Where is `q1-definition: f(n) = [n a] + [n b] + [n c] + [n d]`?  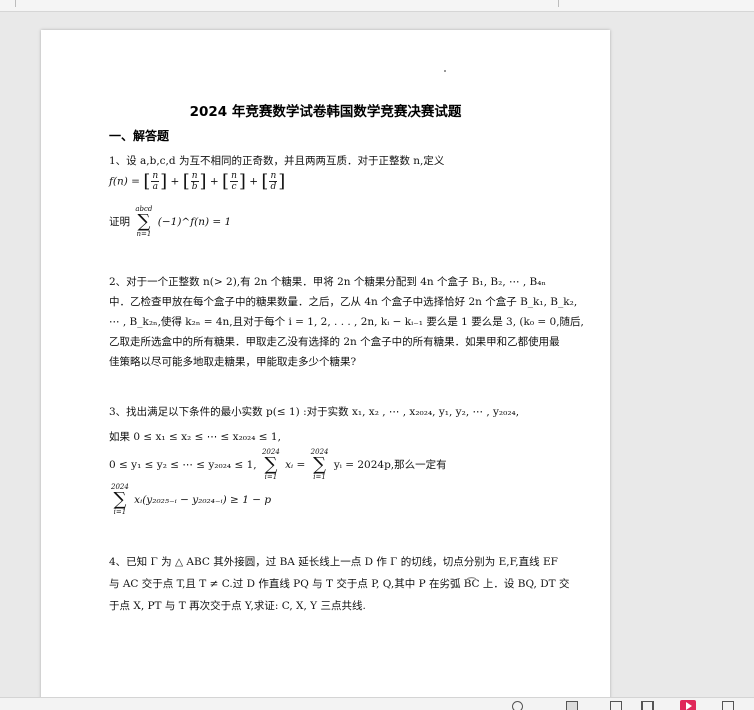
q1-definition: f(n) = [n a] + [n b] + [n c] + [n d] is located at coordinates (197, 181).